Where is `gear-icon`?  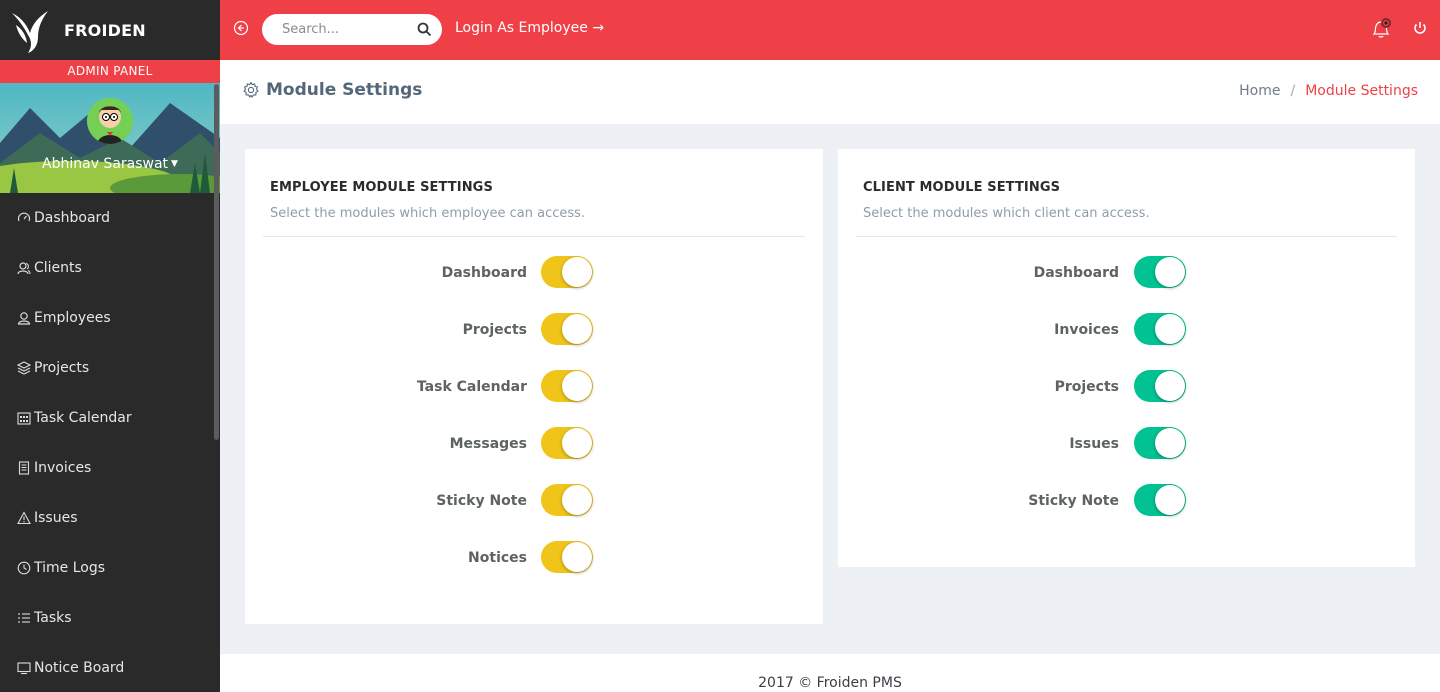
gear-icon is located at coordinates (251, 89).